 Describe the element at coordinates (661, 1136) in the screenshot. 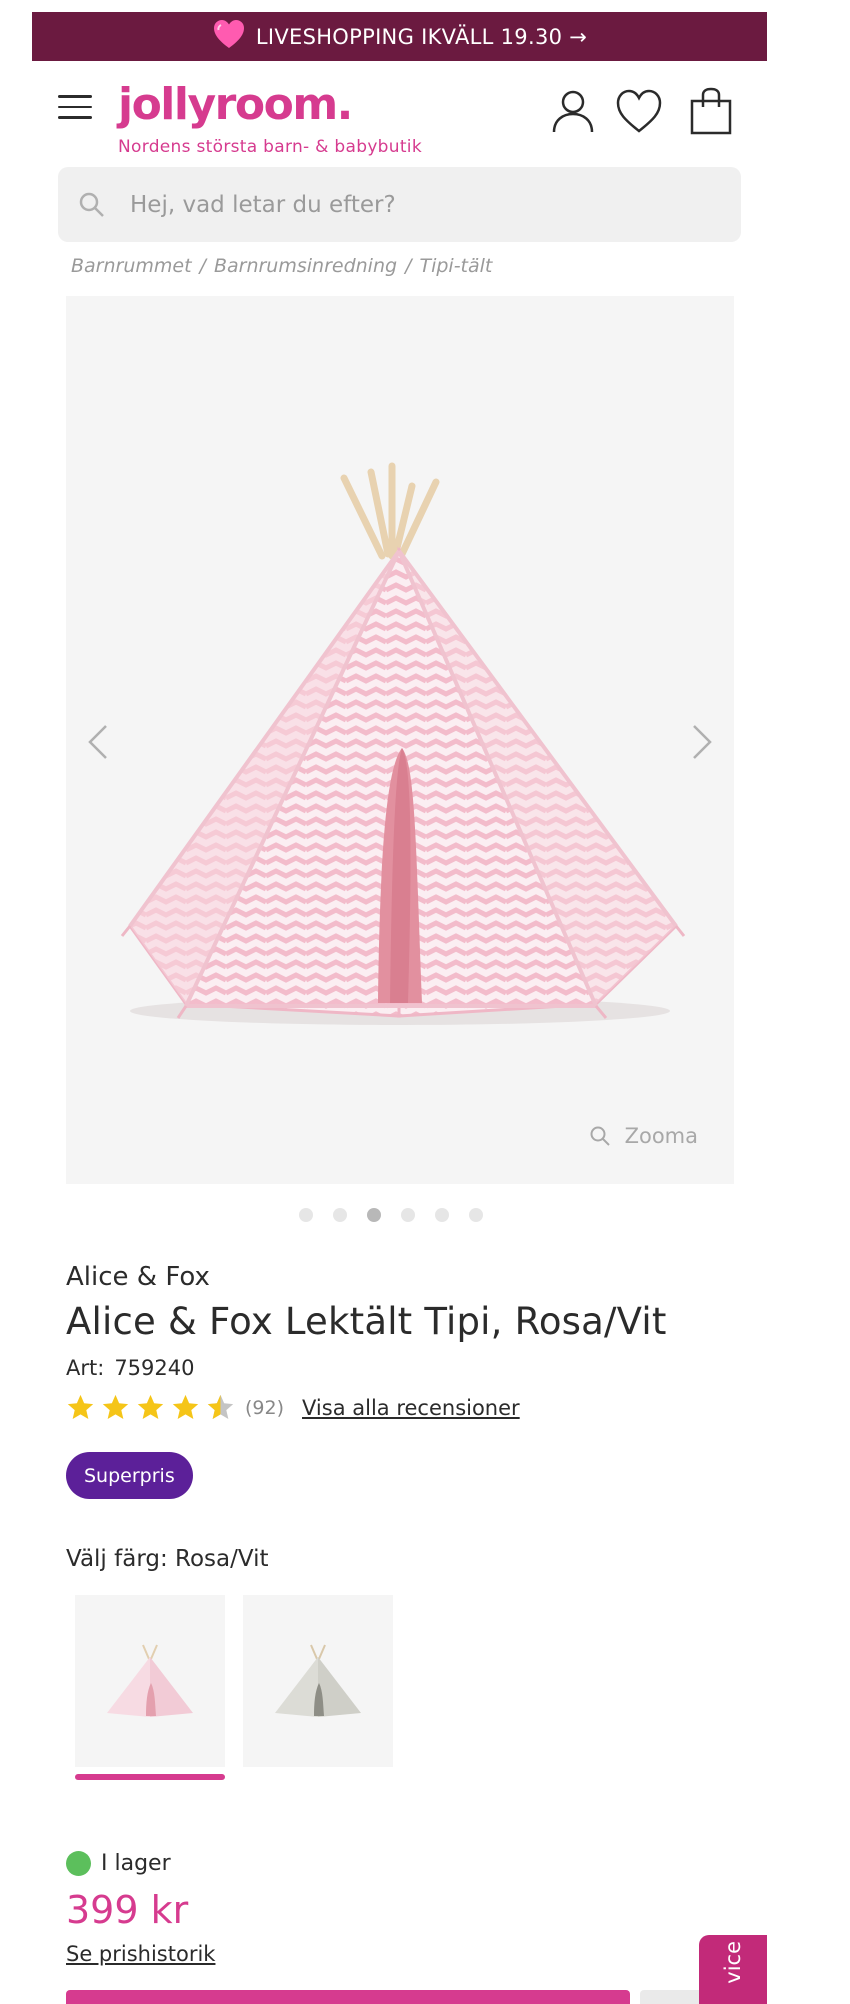

I see `zoom-label: Zooma` at that location.